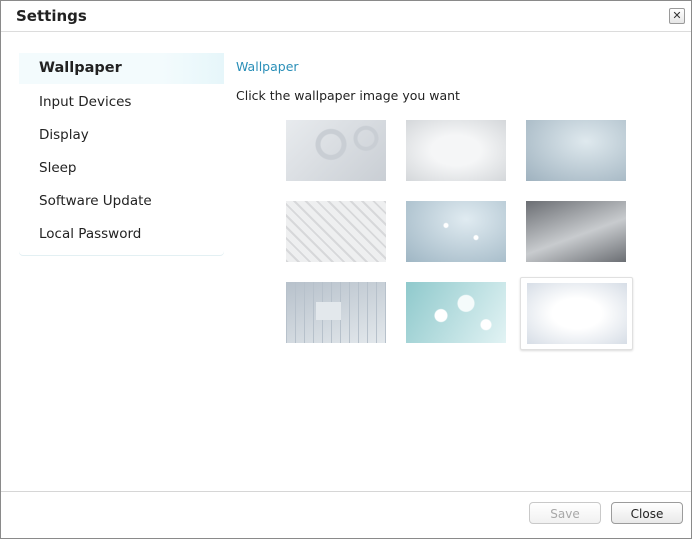  What do you see at coordinates (267, 66) in the screenshot?
I see `section-title-link: Wallpaper` at bounding box center [267, 66].